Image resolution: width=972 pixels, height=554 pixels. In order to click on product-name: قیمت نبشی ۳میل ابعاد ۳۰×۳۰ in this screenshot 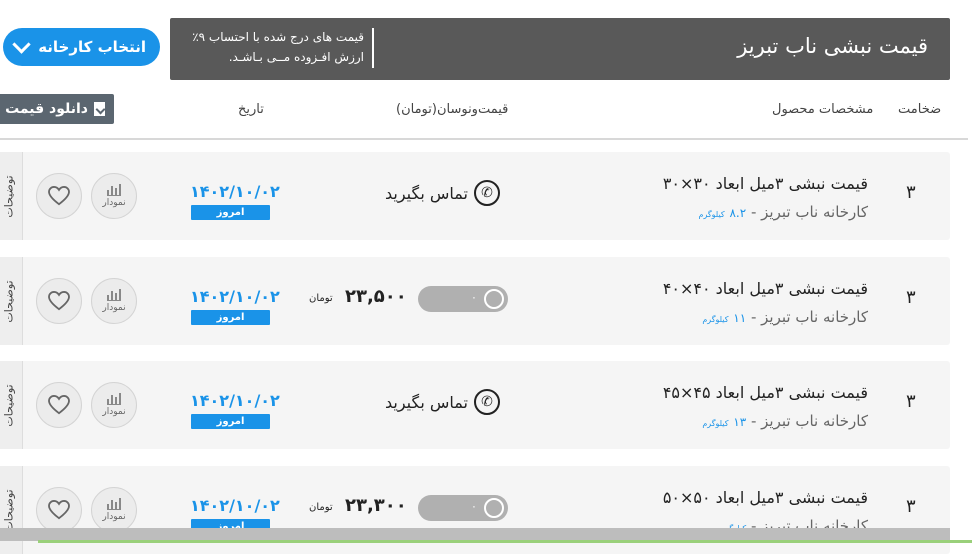, I will do `click(765, 183)`.